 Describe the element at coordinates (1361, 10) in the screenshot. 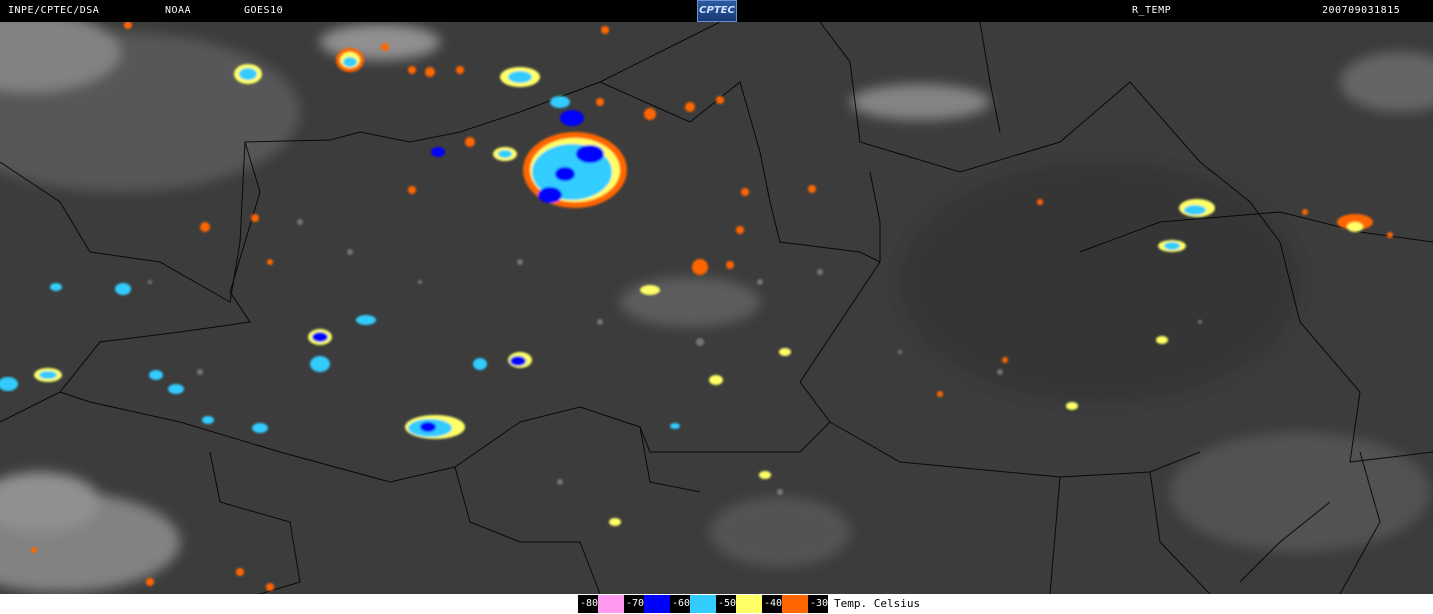

I see `datetime-label: 200709031815` at that location.